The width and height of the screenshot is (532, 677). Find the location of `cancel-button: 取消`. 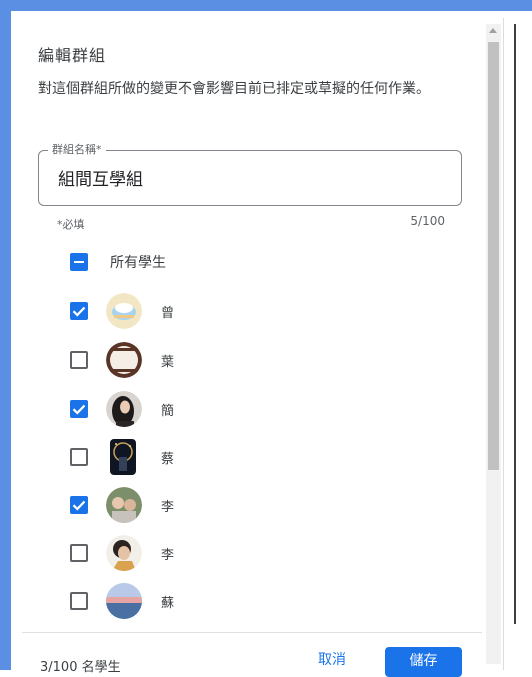

cancel-button: 取消 is located at coordinates (332, 659).